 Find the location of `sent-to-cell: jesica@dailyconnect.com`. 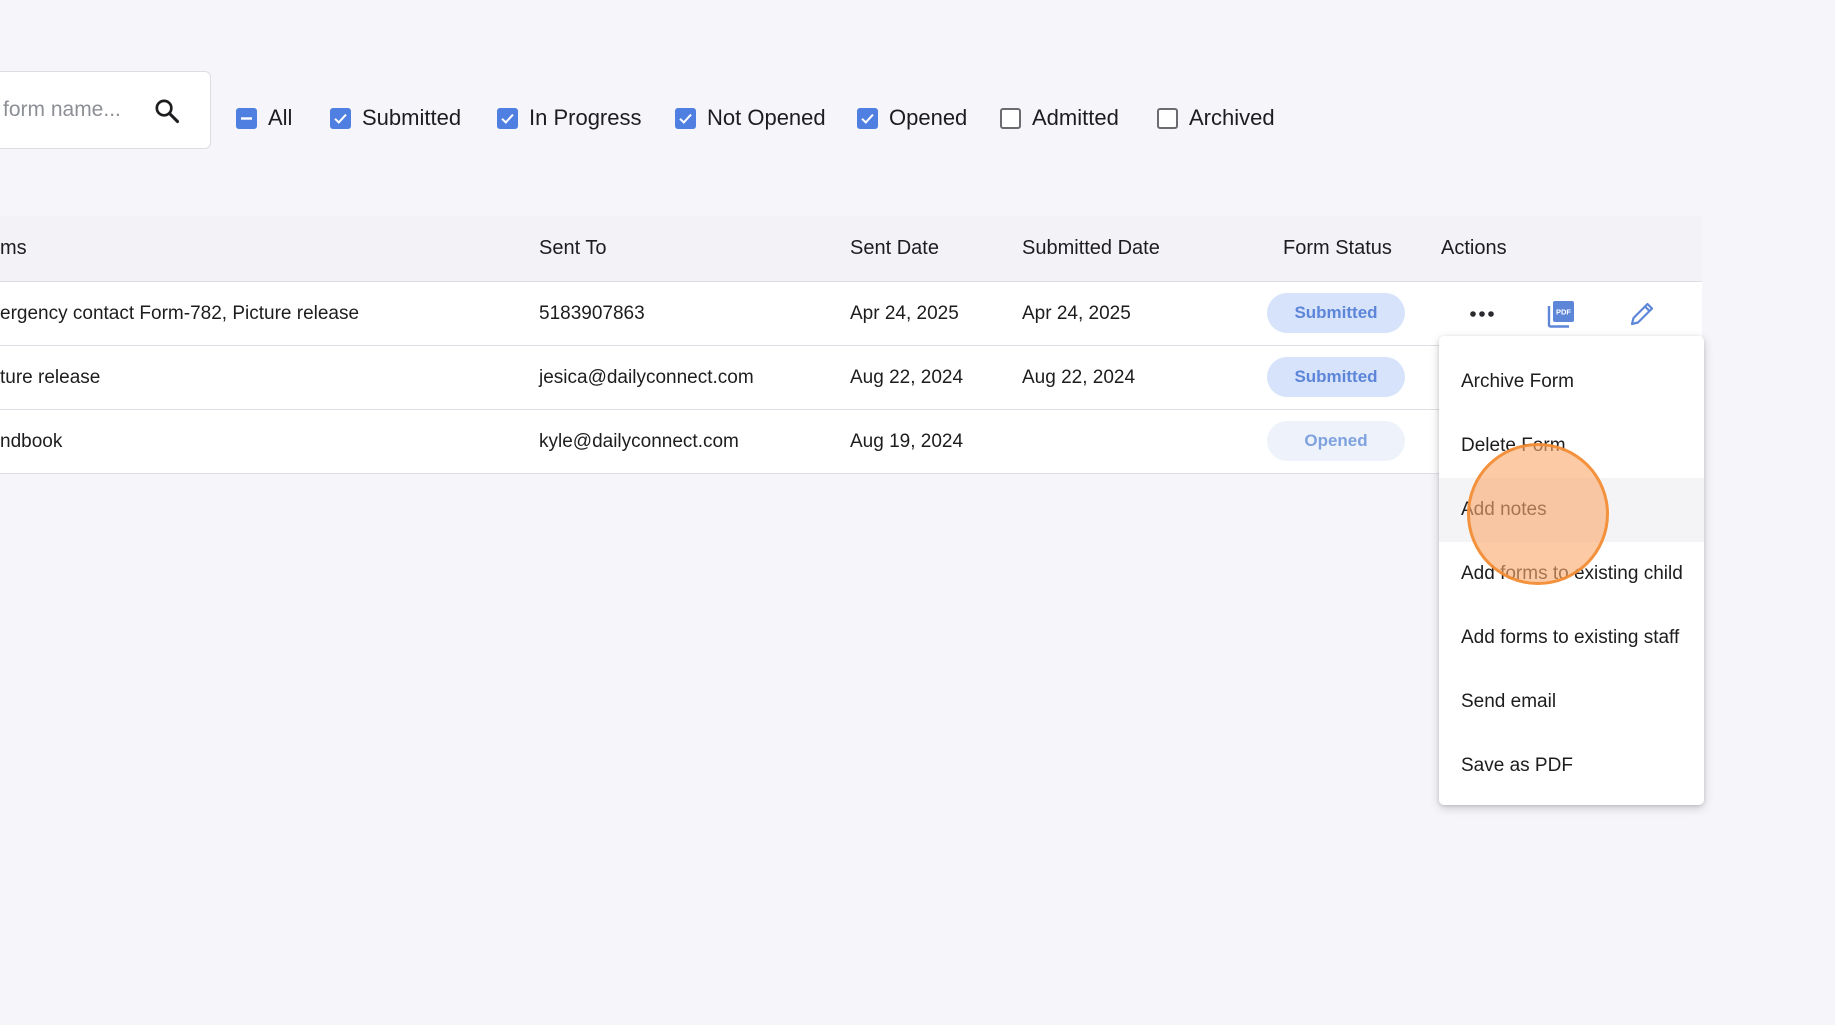

sent-to-cell: jesica@dailyconnect.com is located at coordinates (646, 377).